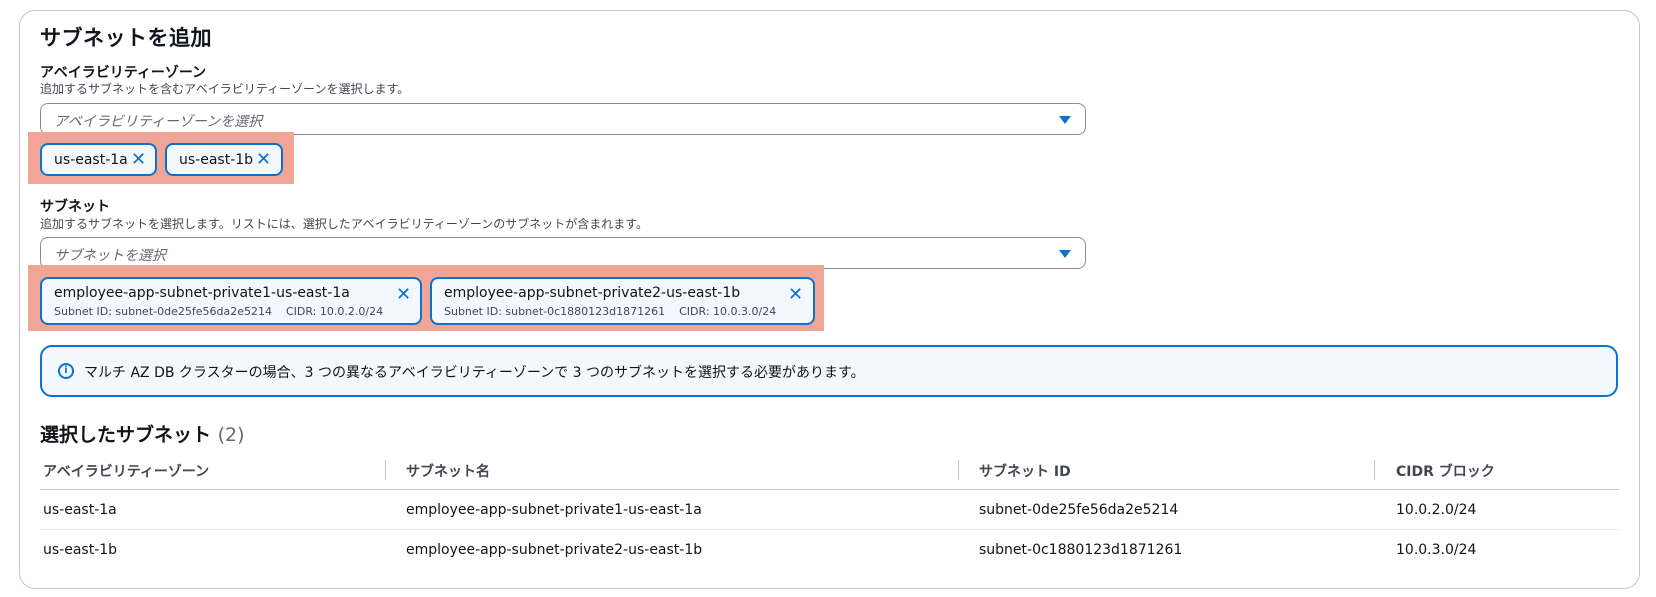 Image resolution: width=1656 pixels, height=597 pixels. Describe the element at coordinates (554, 510) in the screenshot. I see `cell-subnet-name: employee-app-subnet-private1-us-east-1a` at that location.